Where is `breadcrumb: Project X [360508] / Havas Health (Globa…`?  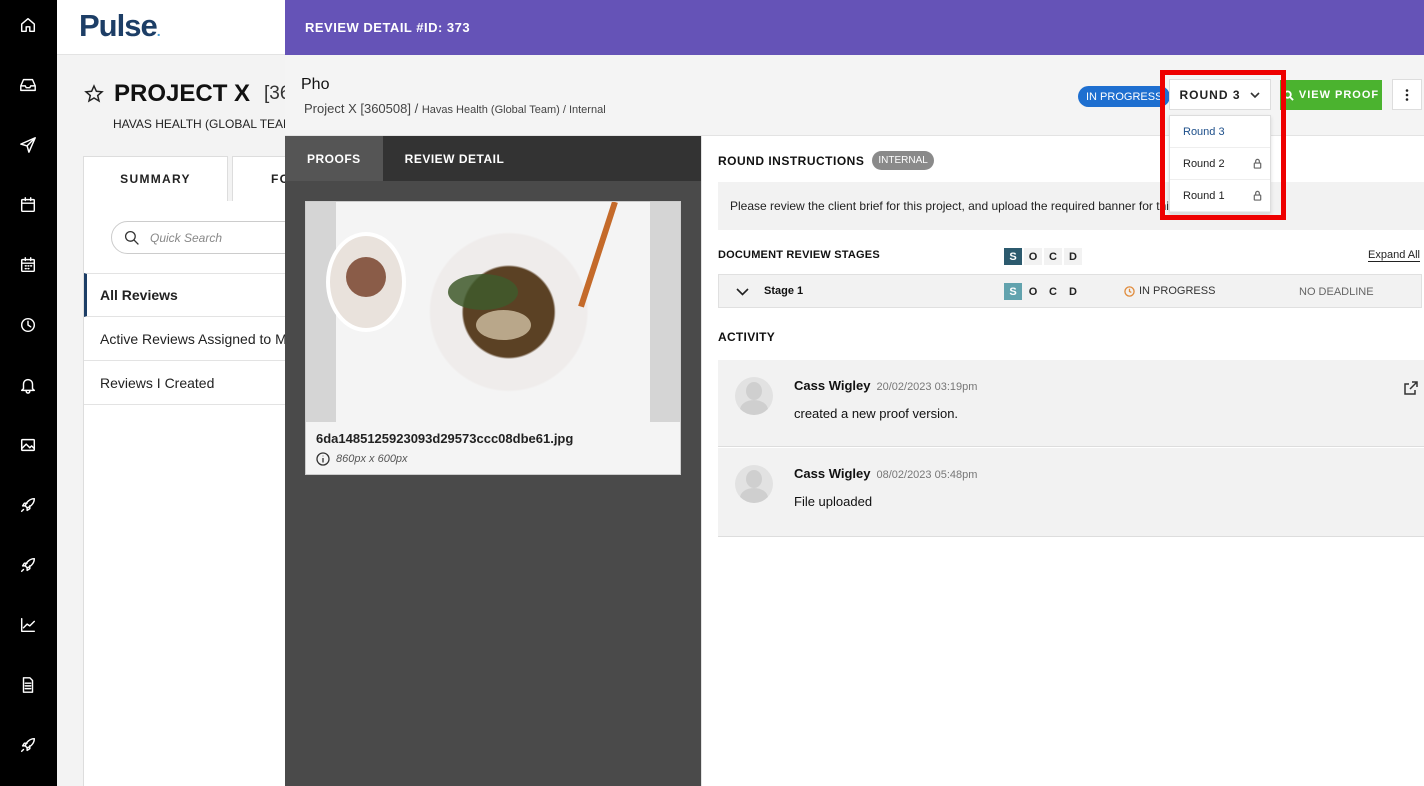
breadcrumb: Project X [360508] / Havas Health (Globa… is located at coordinates (455, 108).